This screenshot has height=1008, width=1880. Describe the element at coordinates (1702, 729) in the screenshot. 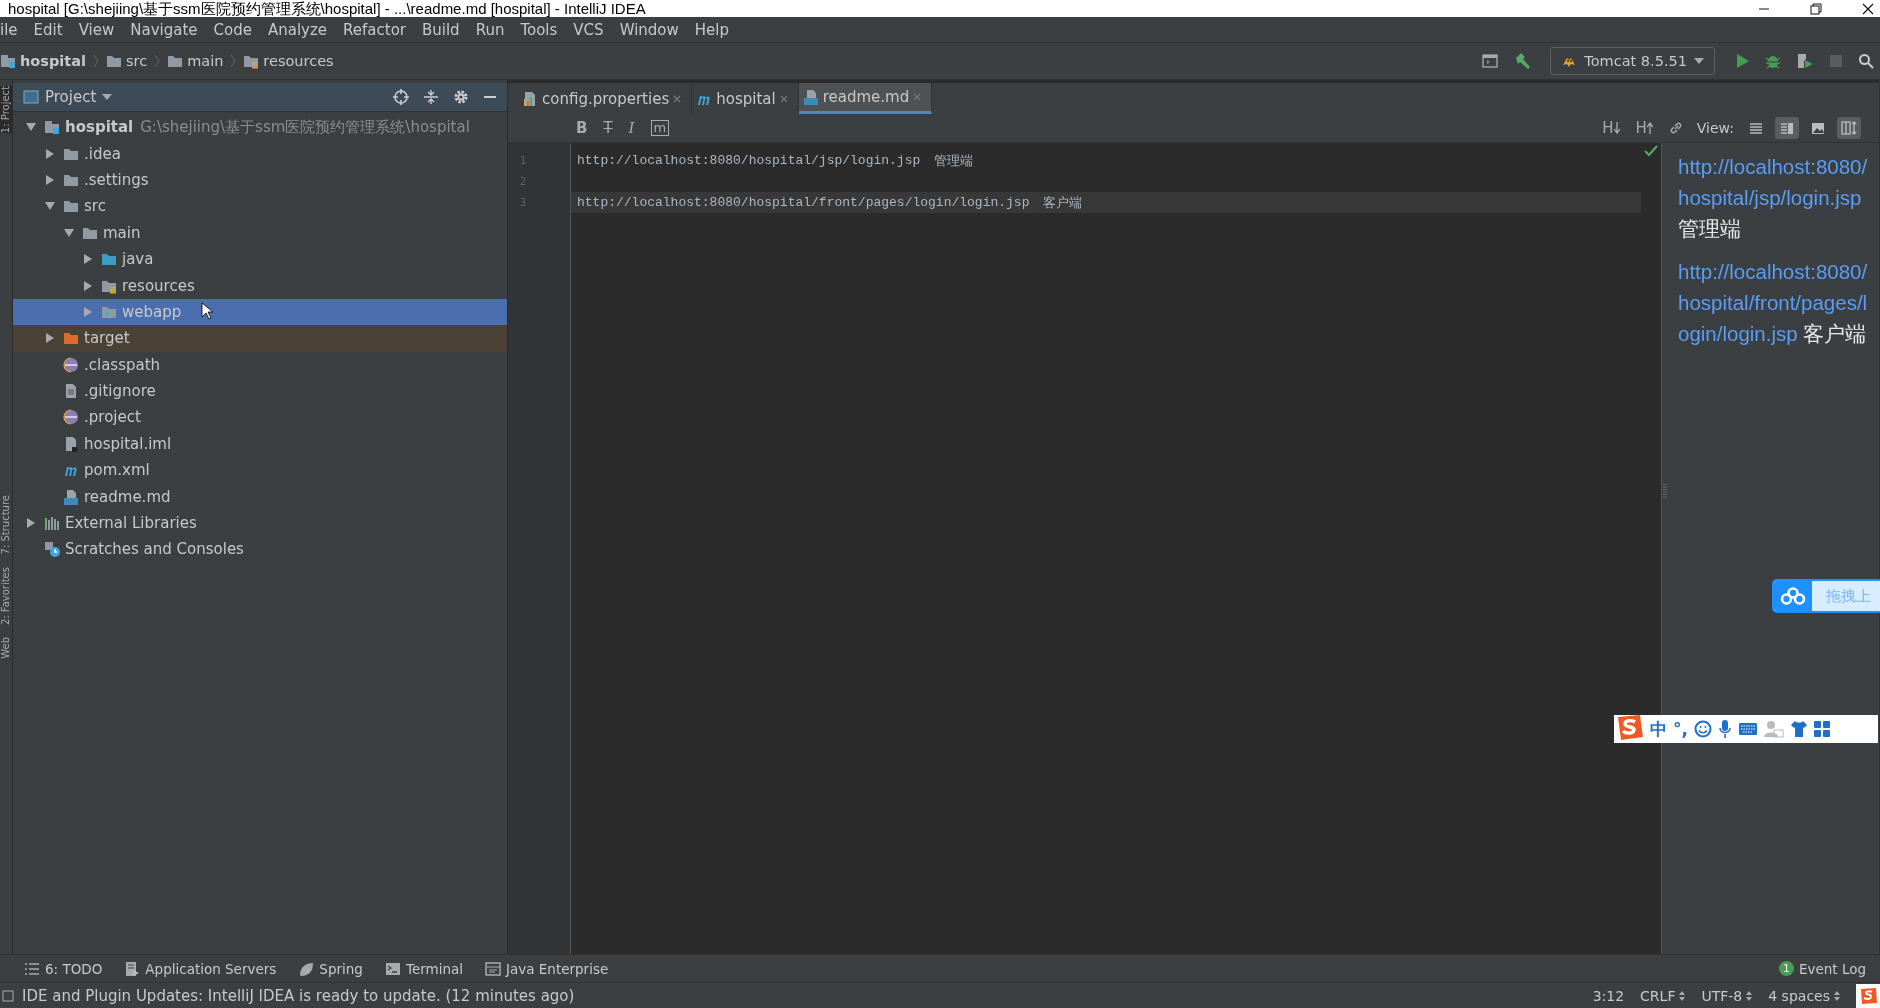

I see `emoji-icon` at that location.